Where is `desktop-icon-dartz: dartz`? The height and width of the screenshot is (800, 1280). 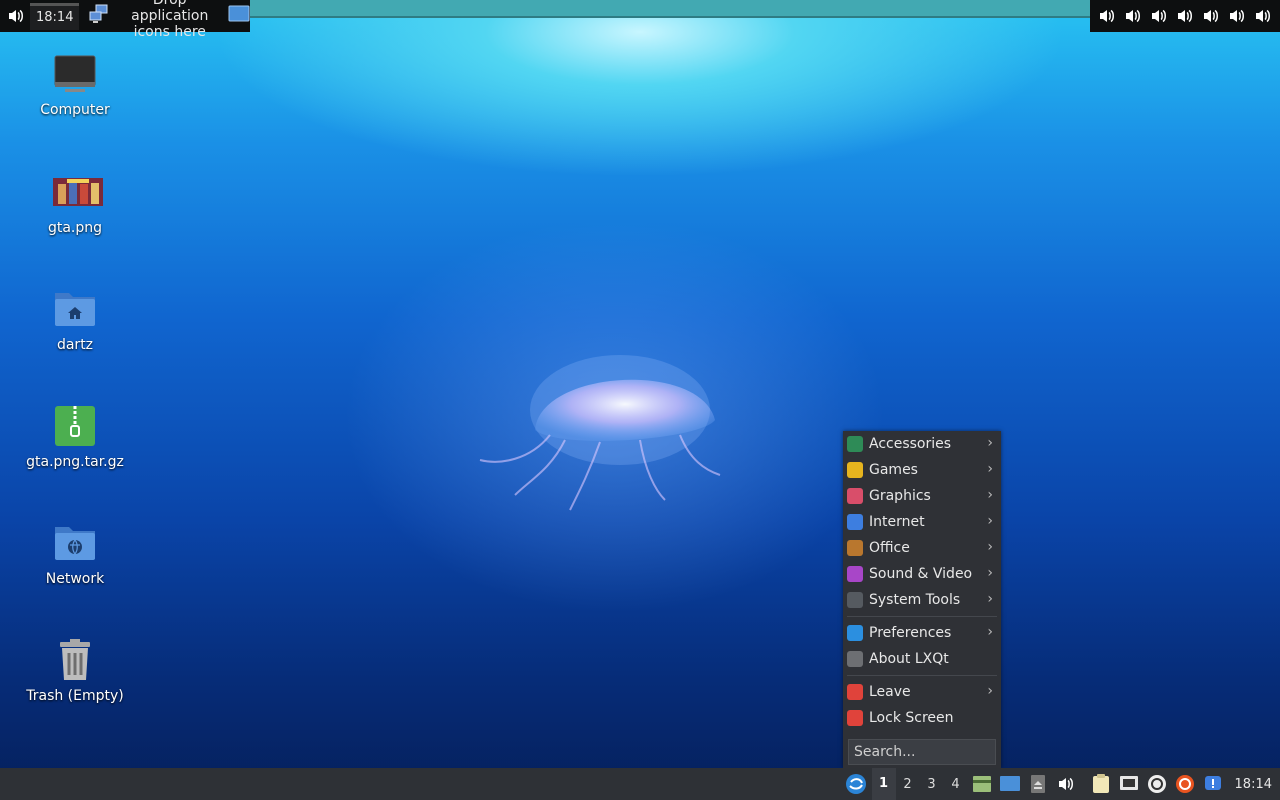
desktop-icon-dartz: dartz is located at coordinates (75, 320).